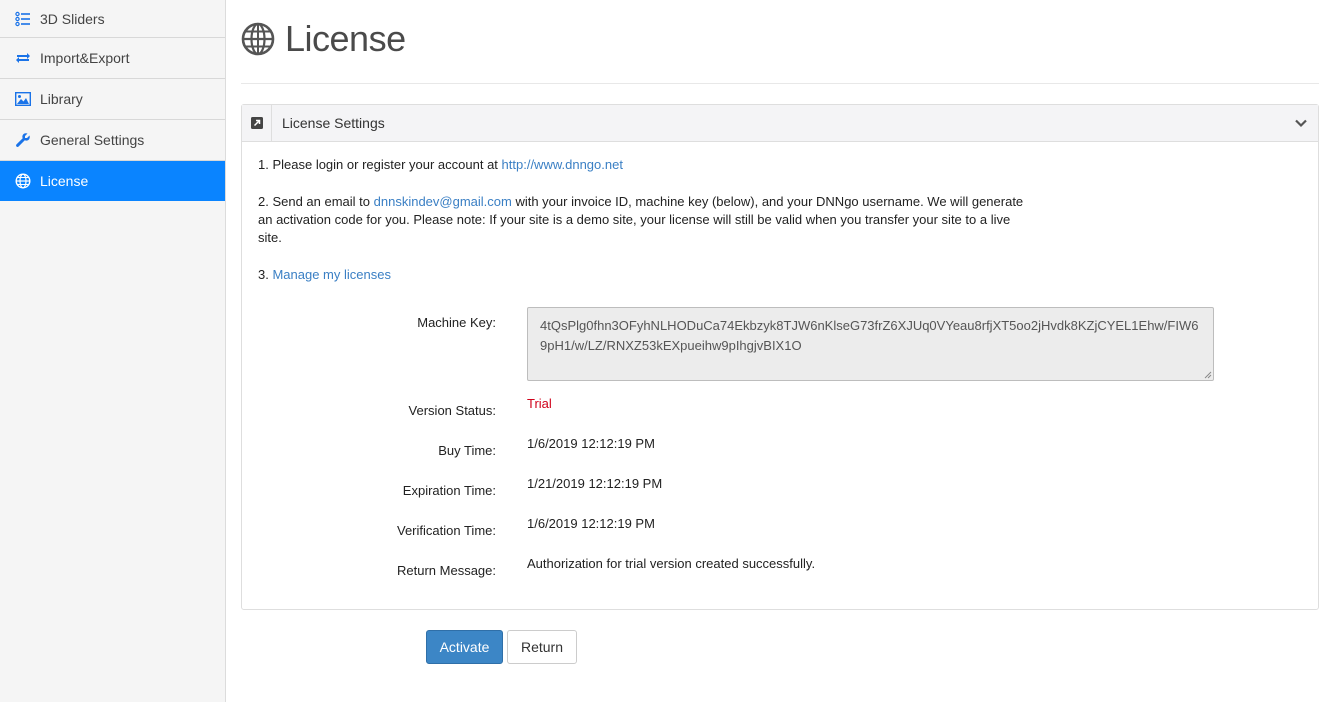  I want to click on manage-licenses-link: Manage my licenses, so click(331, 274).